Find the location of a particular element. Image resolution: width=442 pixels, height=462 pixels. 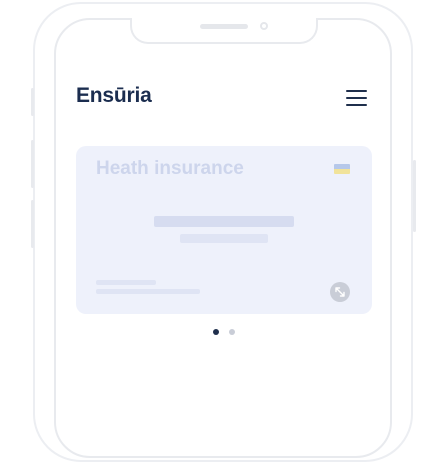

brand-logo: Ensūria is located at coordinates (114, 96).